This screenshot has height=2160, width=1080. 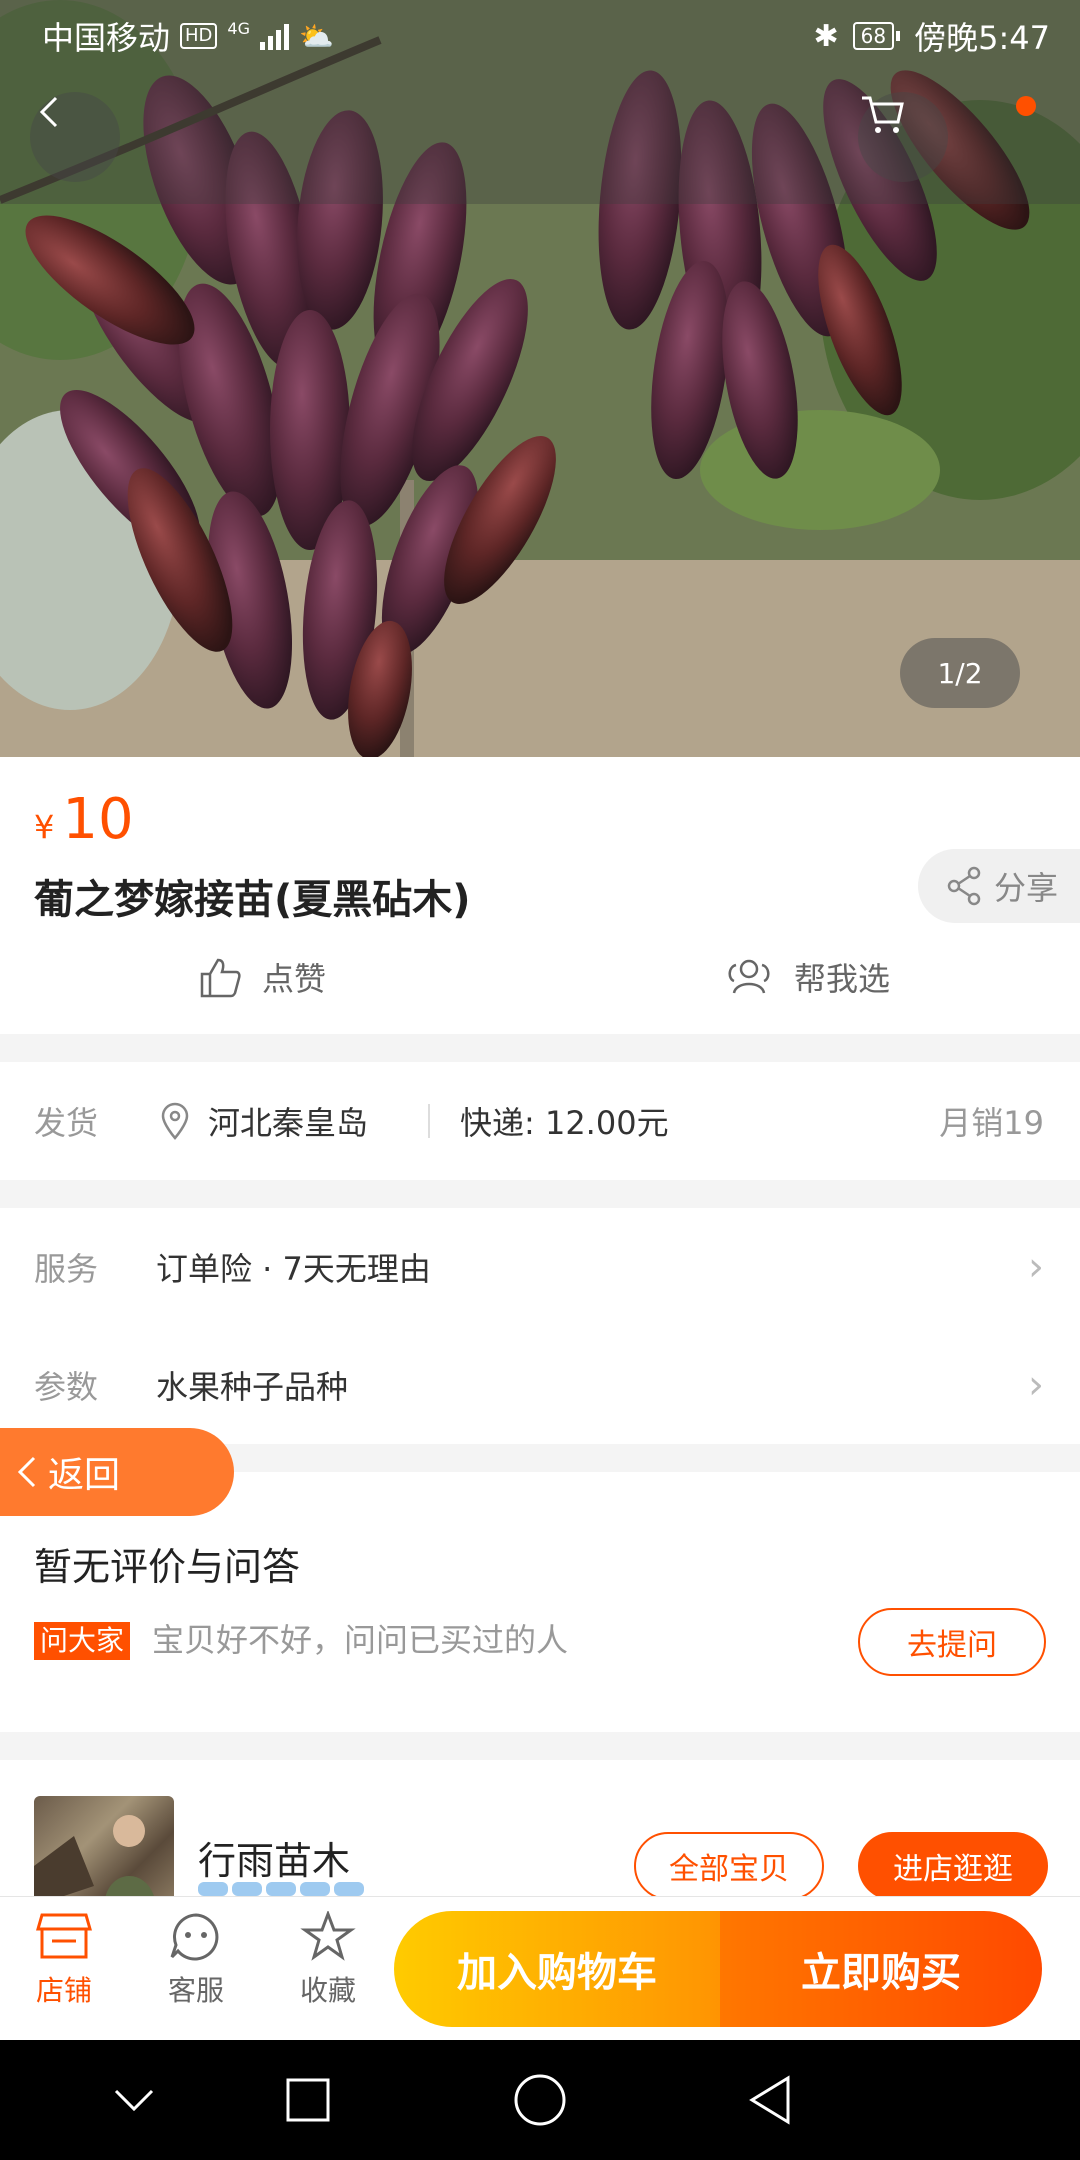 I want to click on cart-button, so click(x=903, y=137).